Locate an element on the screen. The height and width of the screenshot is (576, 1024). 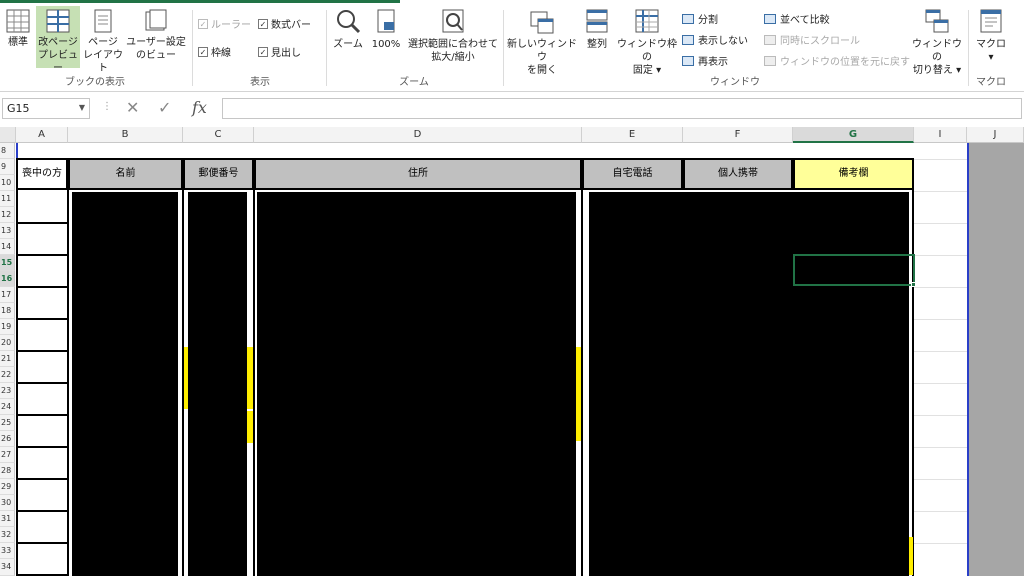
row-header: 21 is located at coordinates (7, 359).